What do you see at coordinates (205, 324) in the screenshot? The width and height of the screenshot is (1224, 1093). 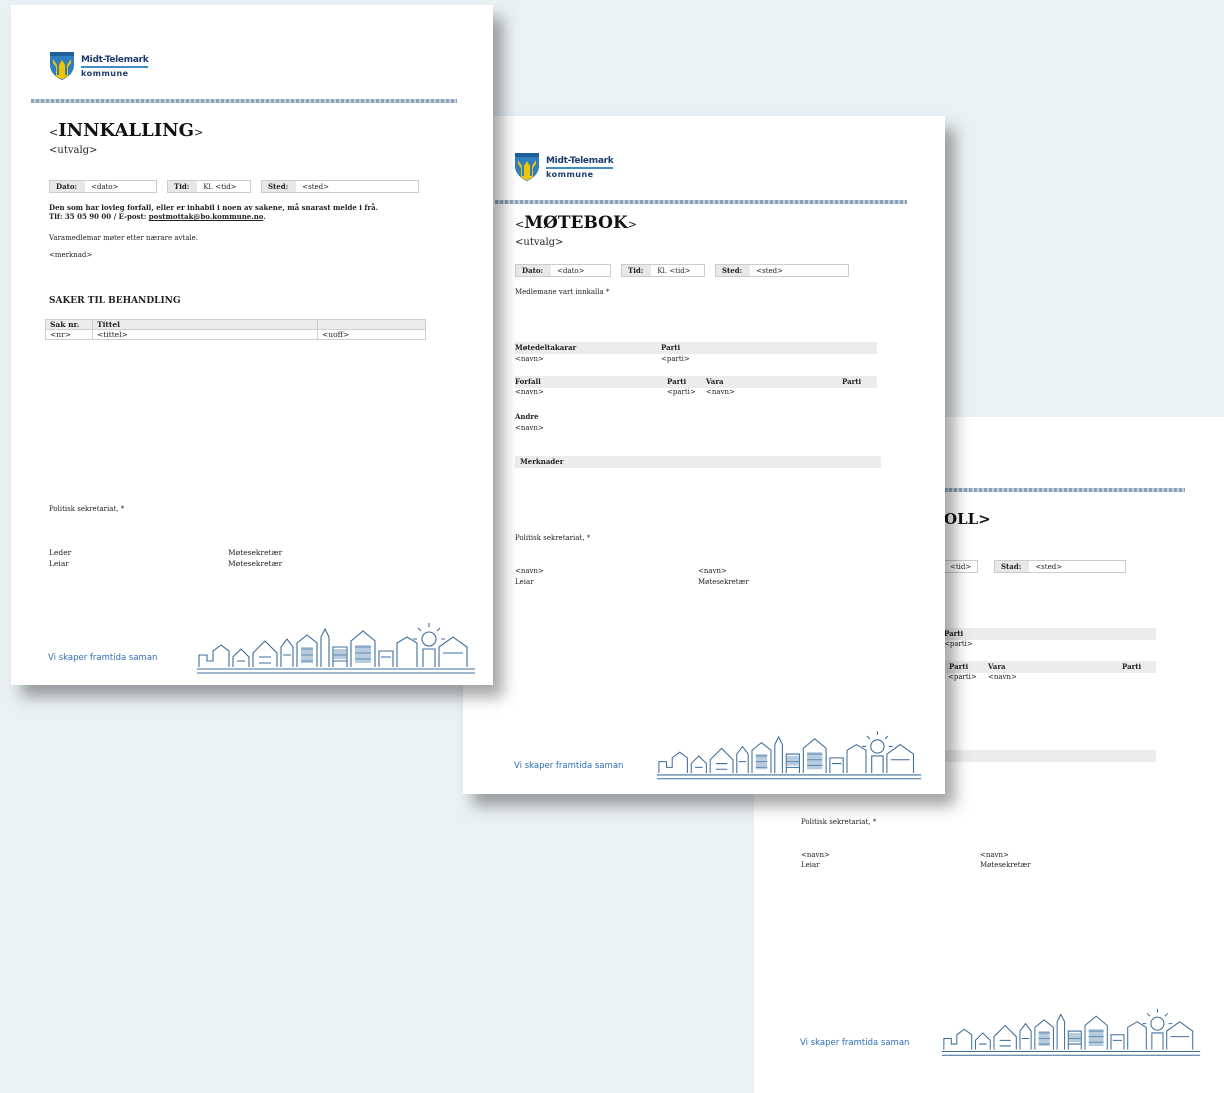 I see `col-tittel: Tittel` at bounding box center [205, 324].